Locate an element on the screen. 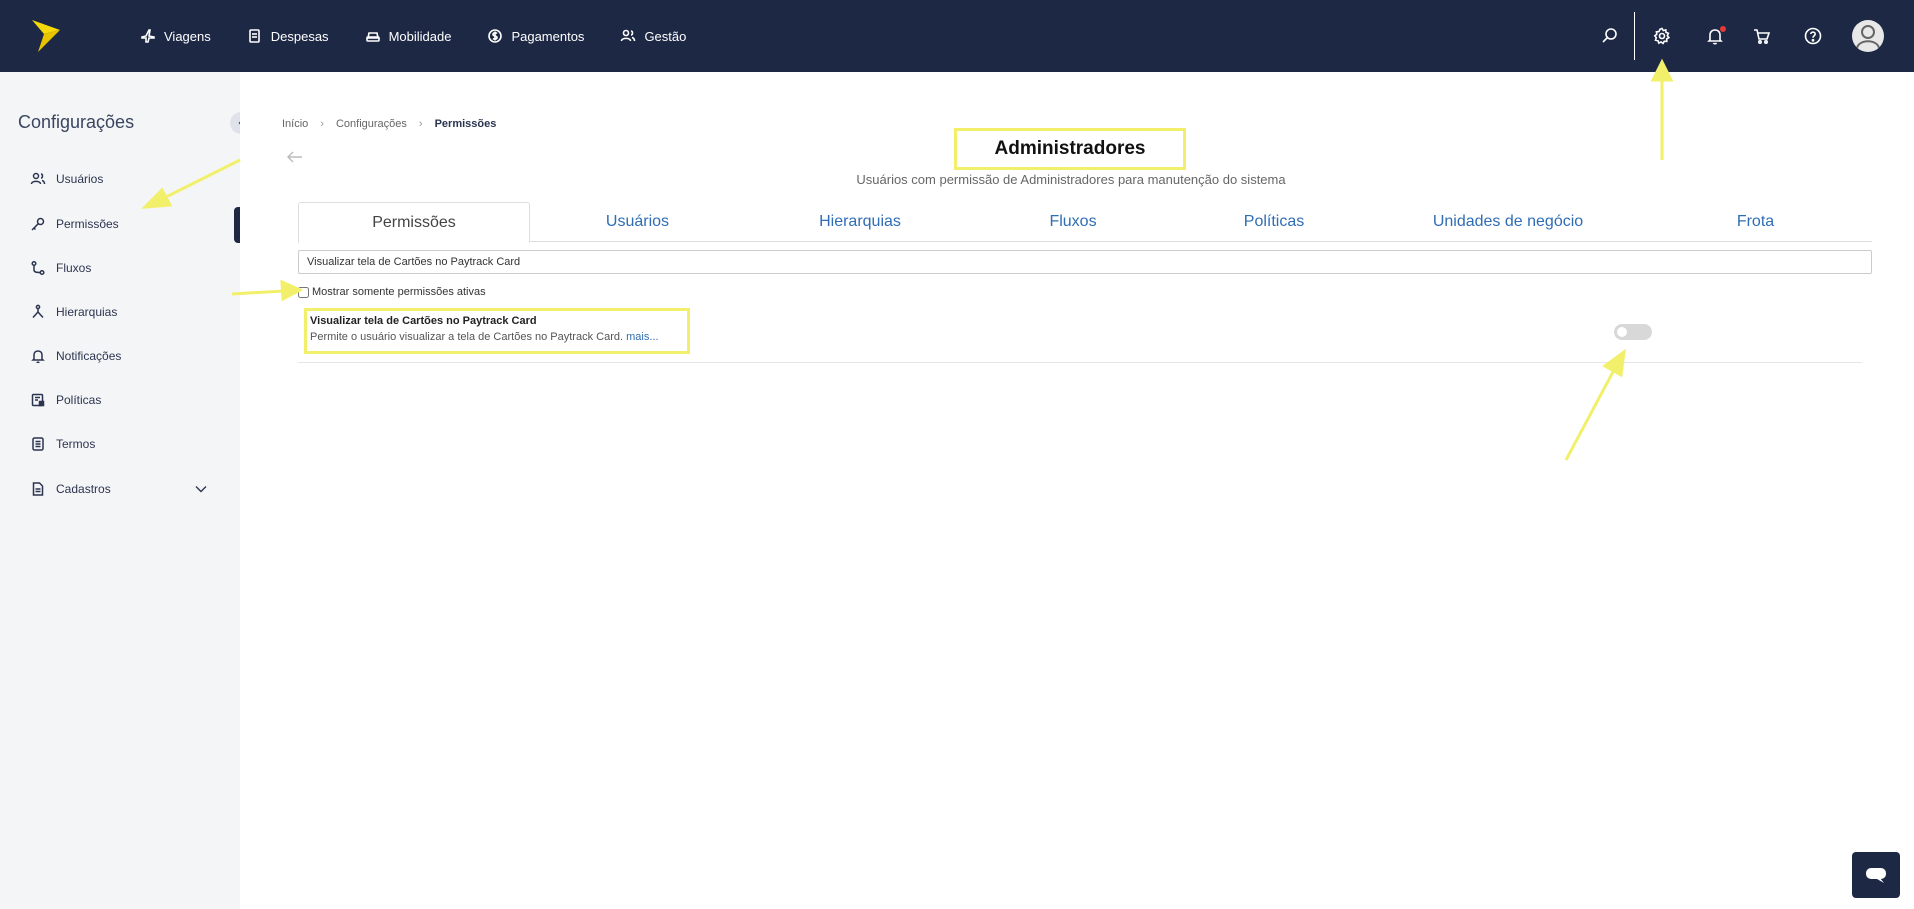 Image resolution: width=1914 pixels, height=909 pixels. tab-unidades-de-negocio: Unidades de negócio is located at coordinates (1508, 222).